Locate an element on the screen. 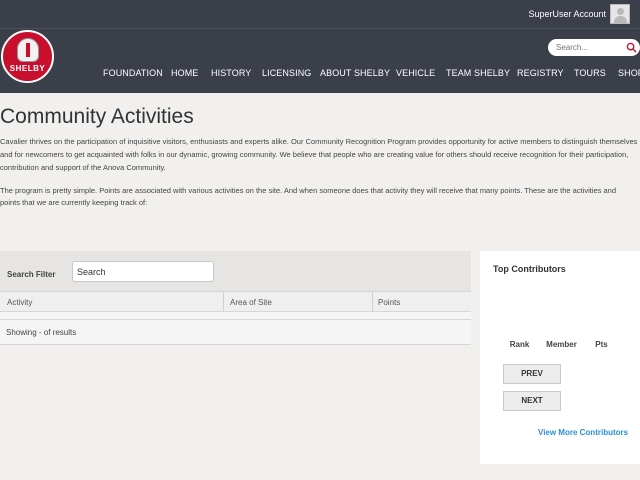  column-points: Points is located at coordinates (389, 302).